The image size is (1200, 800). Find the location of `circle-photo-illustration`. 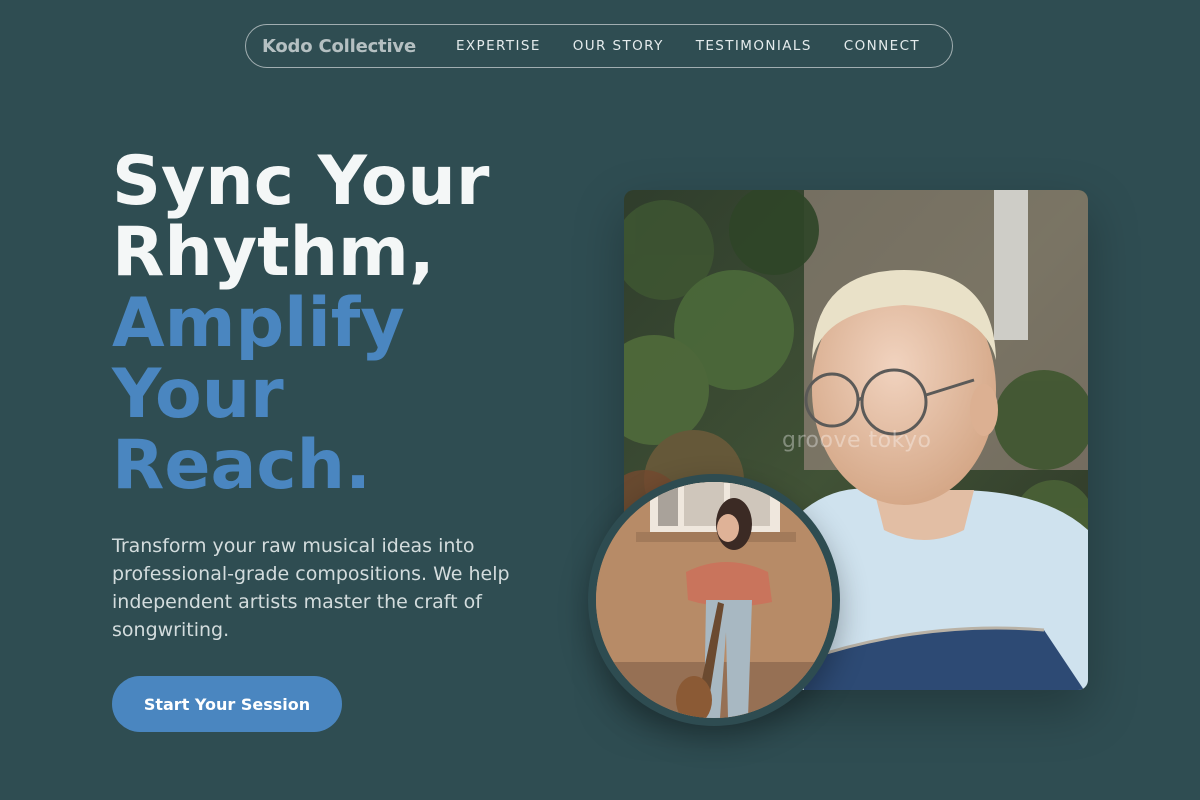

circle-photo-illustration is located at coordinates (714, 600).